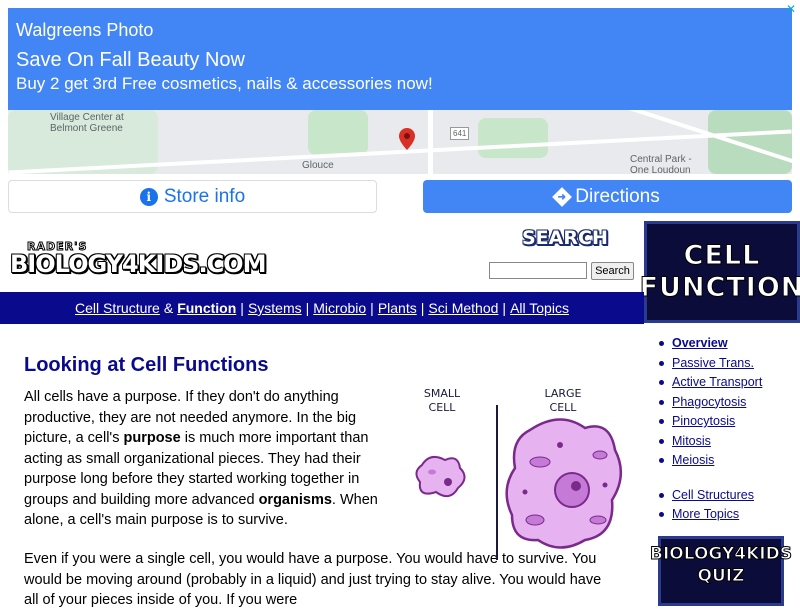 The image size is (800, 611). Describe the element at coordinates (146, 365) in the screenshot. I see `page-title: Looking at Cell Functions` at that location.